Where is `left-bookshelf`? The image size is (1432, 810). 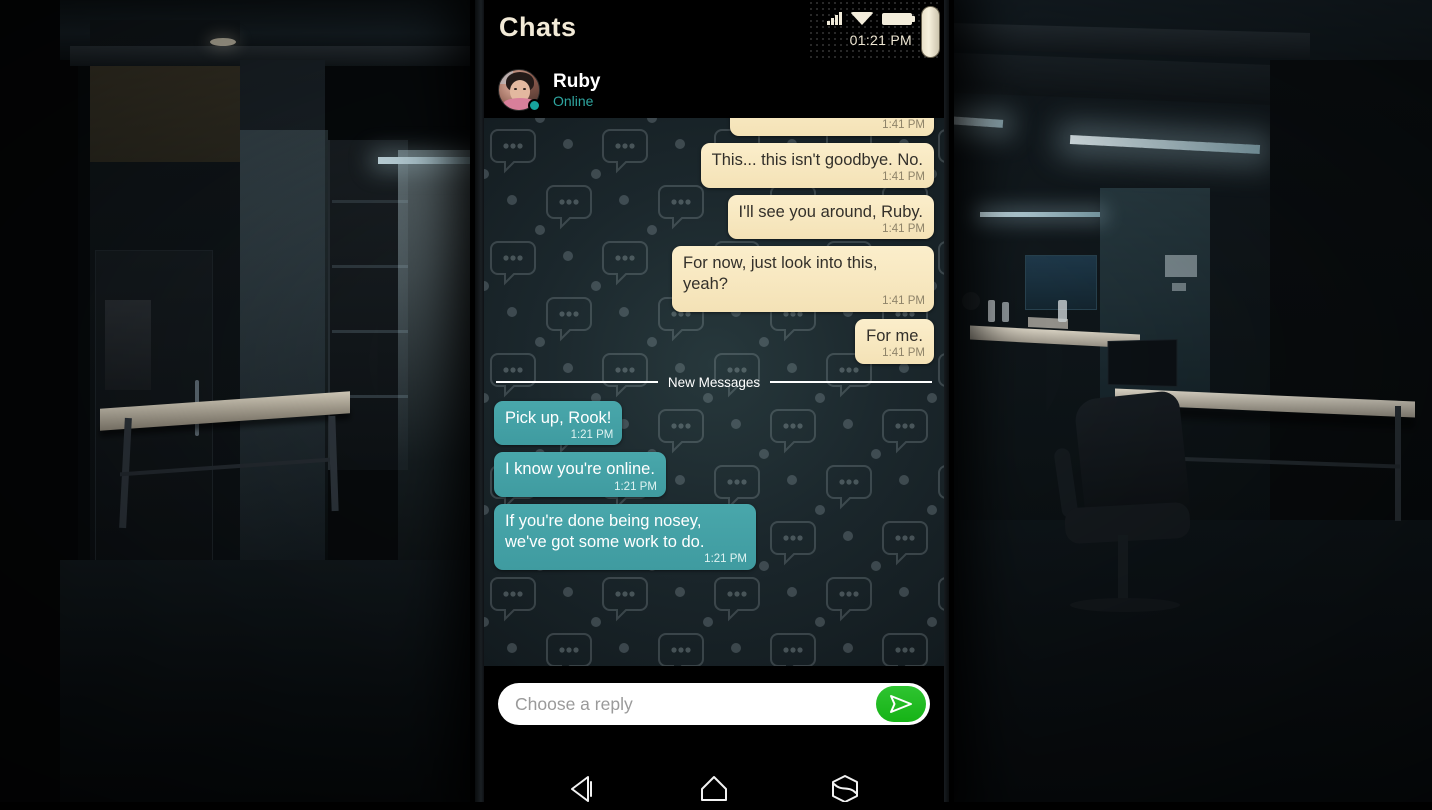
left-bookshelf is located at coordinates (368, 305).